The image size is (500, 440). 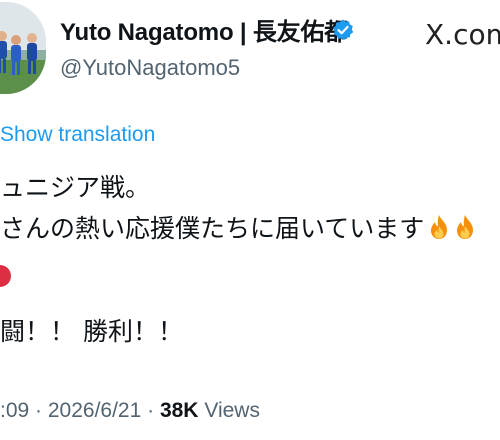 I want to click on avatar, so click(x=23, y=48).